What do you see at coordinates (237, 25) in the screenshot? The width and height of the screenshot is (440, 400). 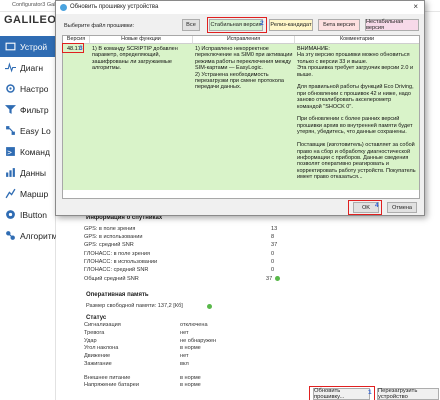 I see `highlight-box-stable` at bounding box center [237, 25].